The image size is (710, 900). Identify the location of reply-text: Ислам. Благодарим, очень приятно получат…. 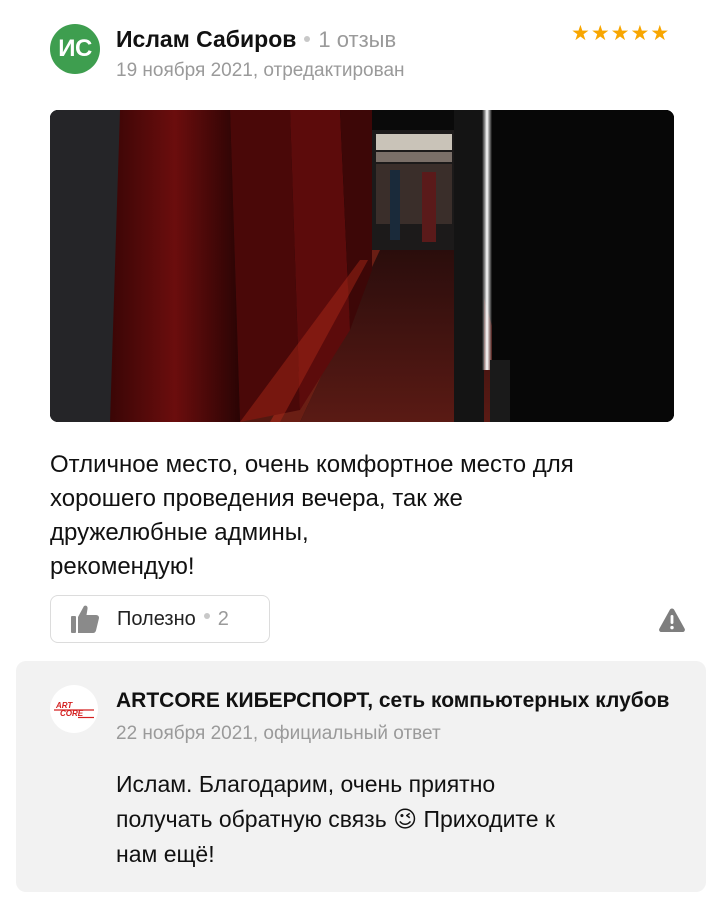
(401, 819).